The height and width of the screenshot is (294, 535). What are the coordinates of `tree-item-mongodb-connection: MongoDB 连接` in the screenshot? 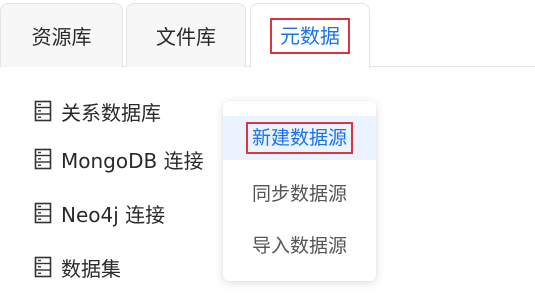 It's located at (133, 159).